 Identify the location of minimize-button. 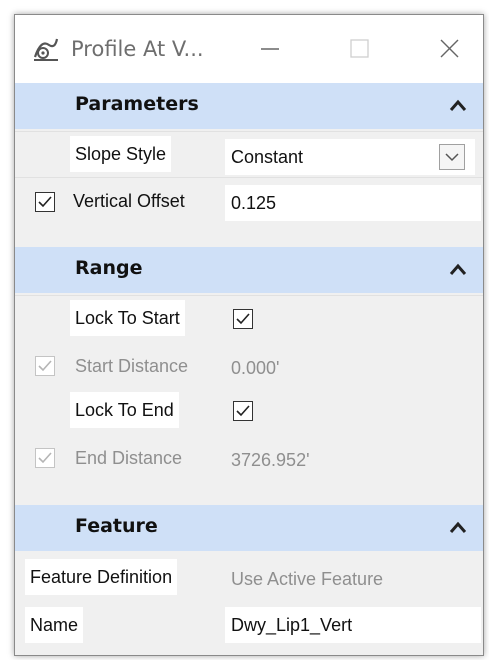
(269, 49).